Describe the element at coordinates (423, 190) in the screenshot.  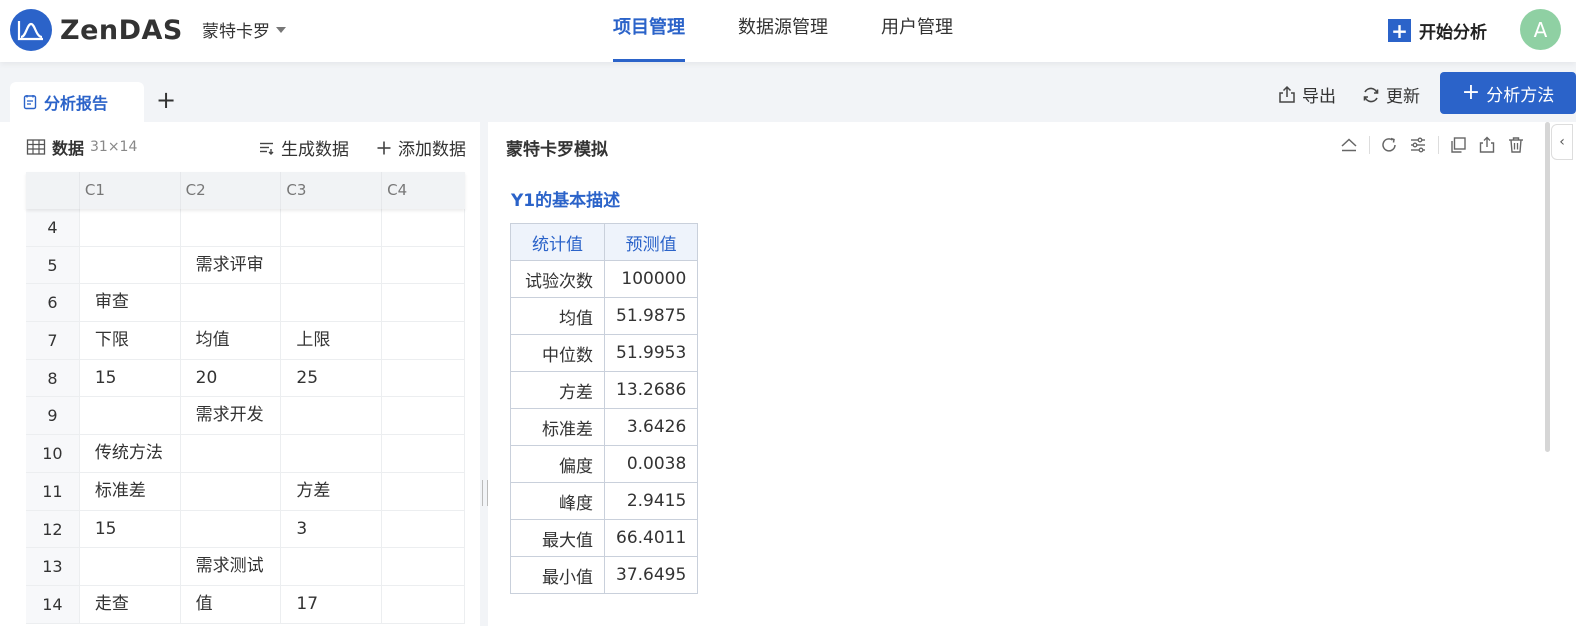
I see `column-header-c4: C4` at that location.